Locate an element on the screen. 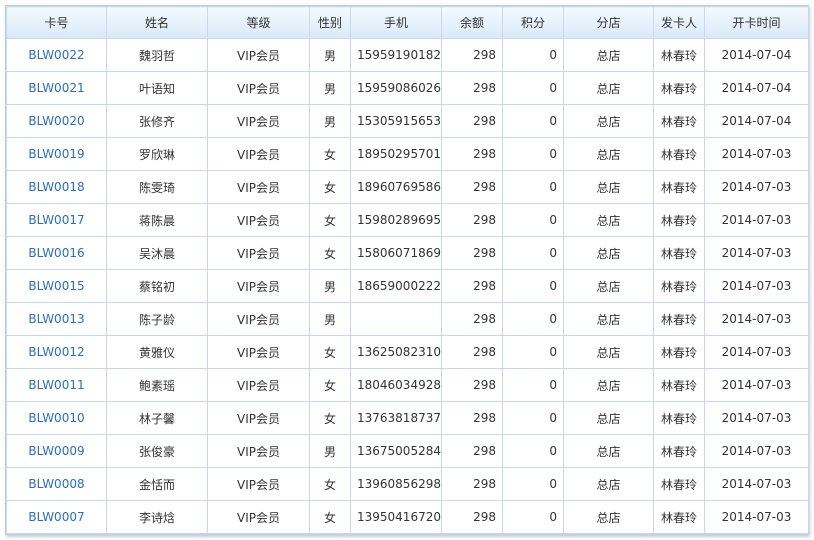 This screenshot has height=540, width=814. column-header-issuer: 发卡人 is located at coordinates (679, 22).